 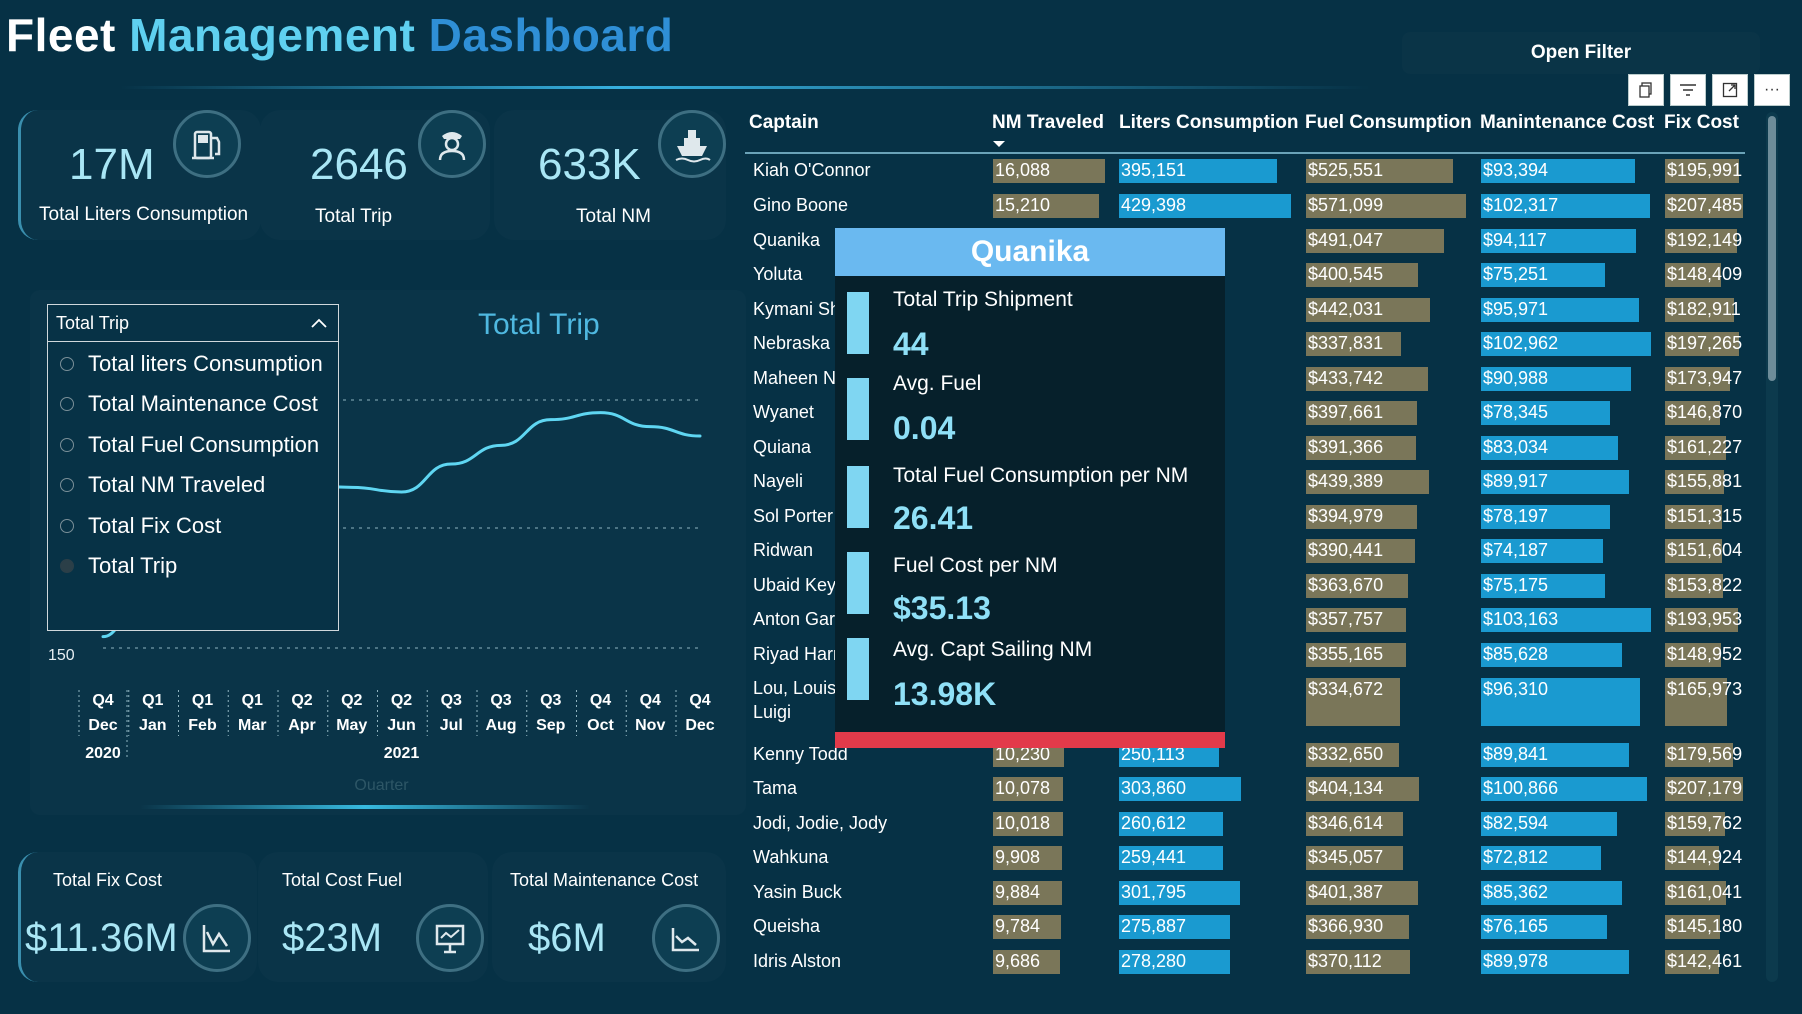 I want to click on table-cell: $155,881, so click(x=1705, y=481).